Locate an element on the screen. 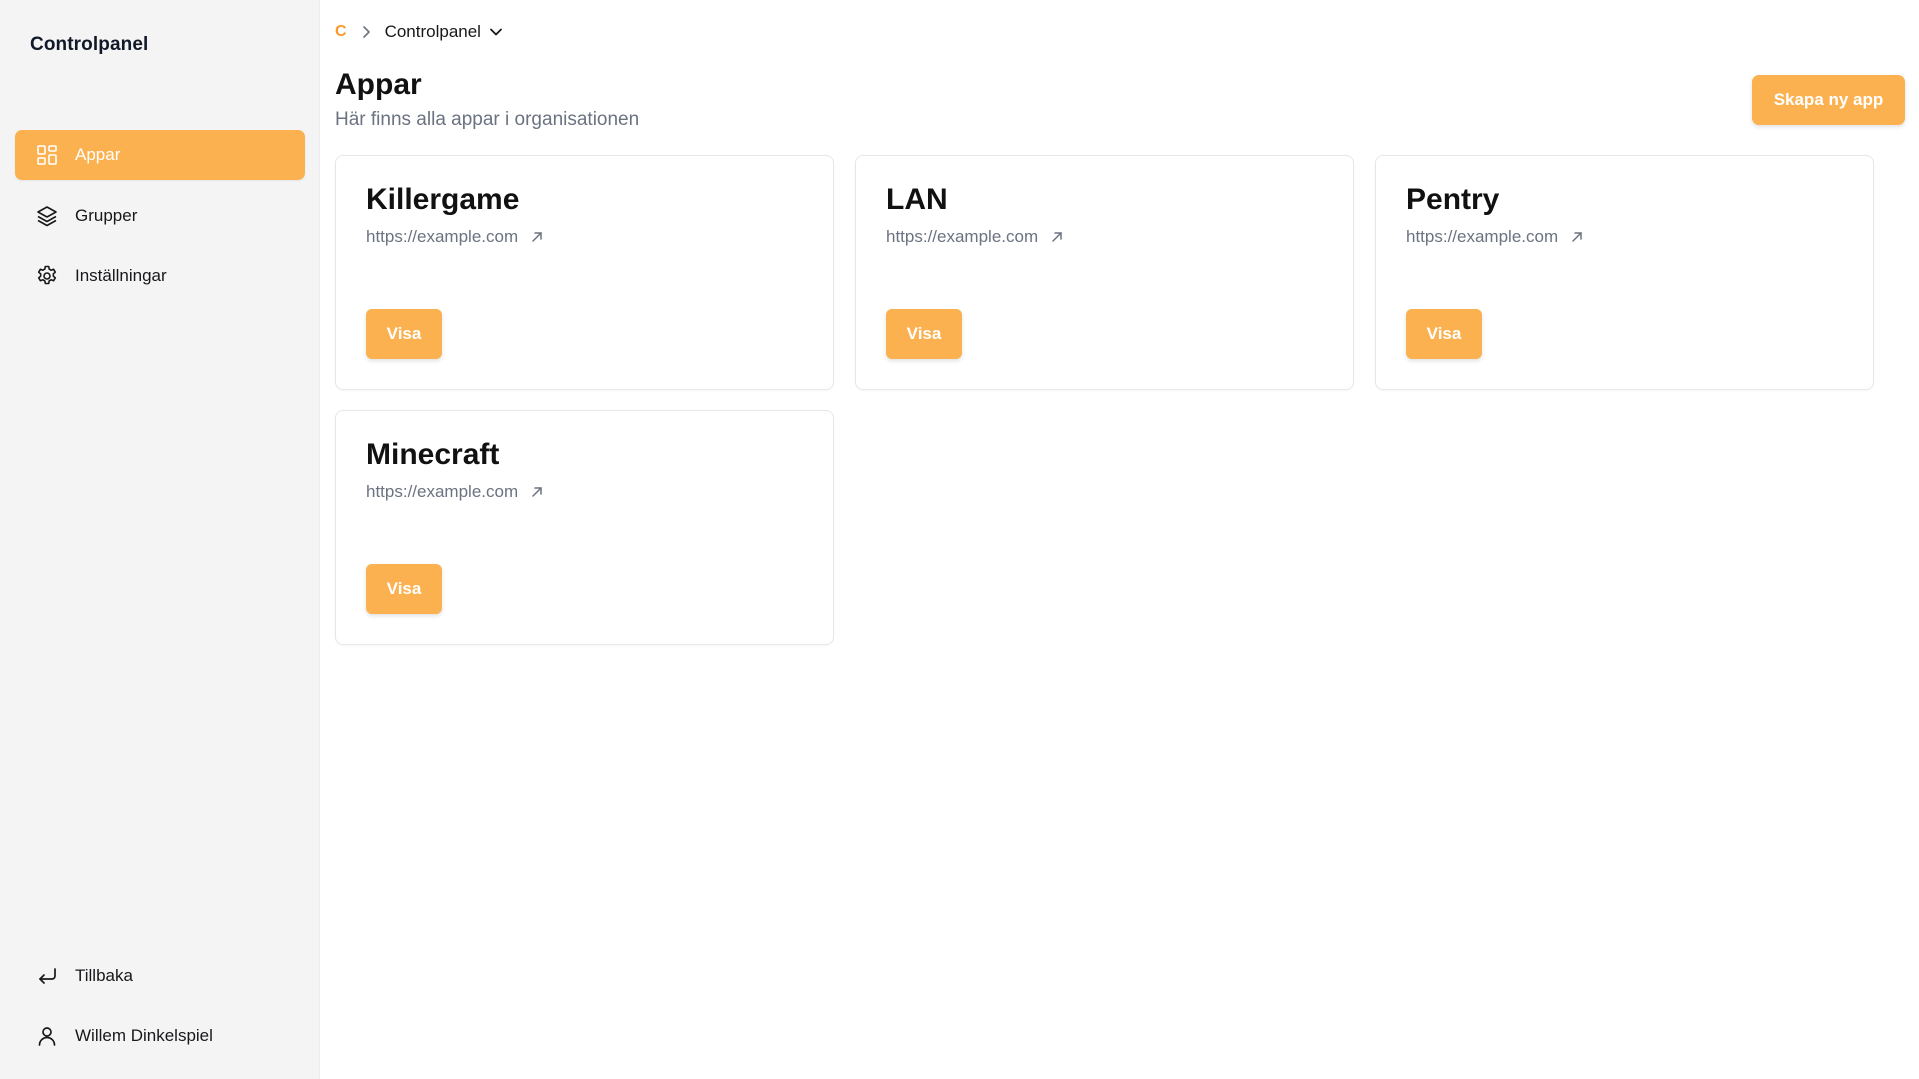 The image size is (1919, 1079). sidebar-item-label: Appar is located at coordinates (98, 154).